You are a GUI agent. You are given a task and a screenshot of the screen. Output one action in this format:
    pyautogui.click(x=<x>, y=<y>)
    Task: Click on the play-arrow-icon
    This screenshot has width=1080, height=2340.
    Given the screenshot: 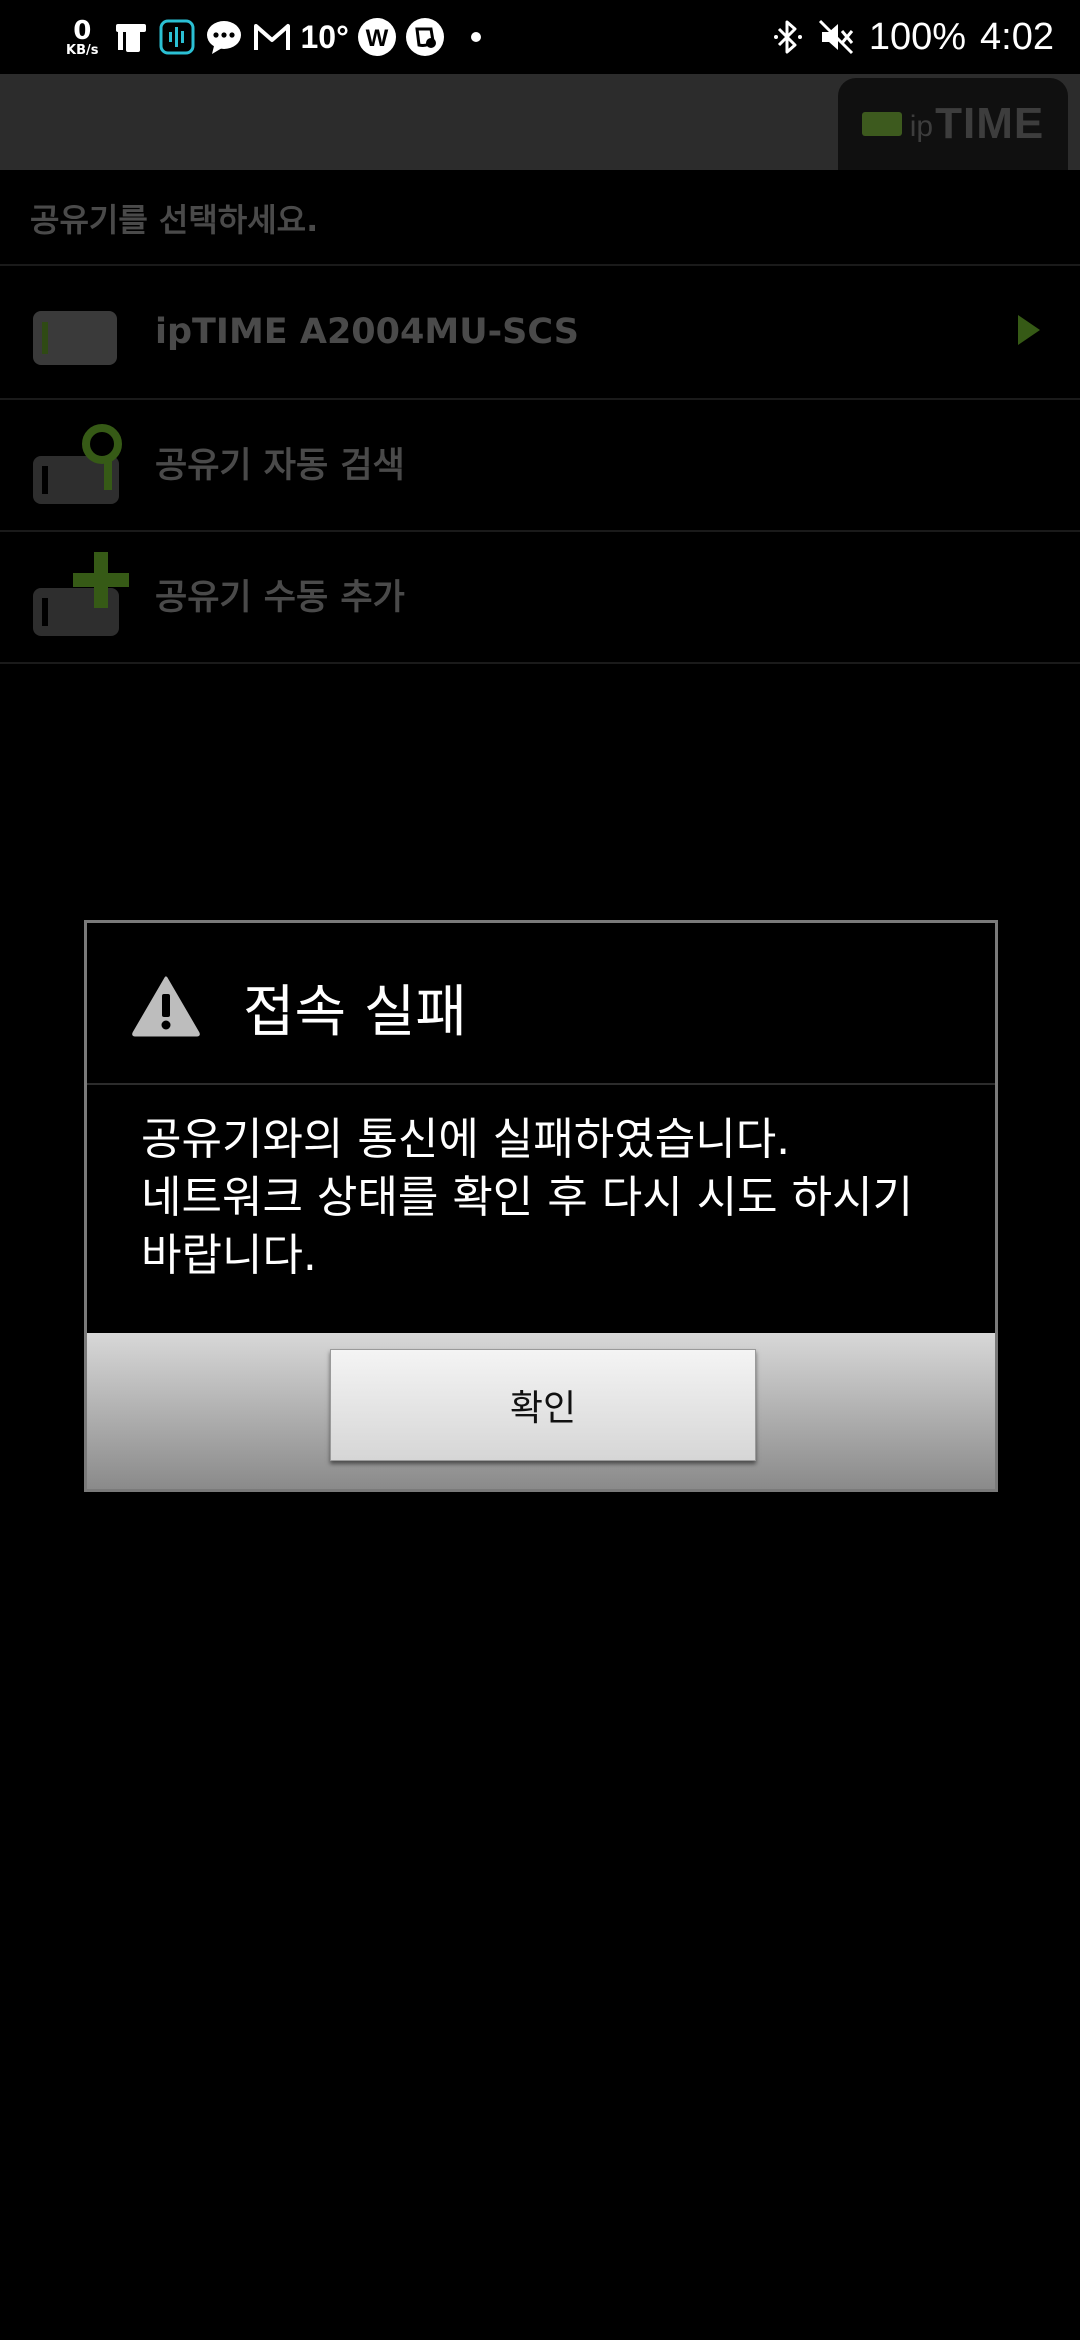 What is the action you would take?
    pyautogui.click(x=1029, y=332)
    